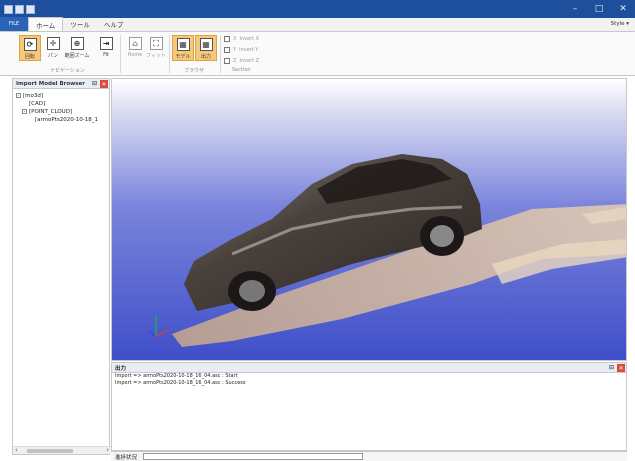 Image resolution: width=635 pixels, height=461 pixels. Describe the element at coordinates (14, 24) in the screenshot. I see `tab-file: FILE` at that location.